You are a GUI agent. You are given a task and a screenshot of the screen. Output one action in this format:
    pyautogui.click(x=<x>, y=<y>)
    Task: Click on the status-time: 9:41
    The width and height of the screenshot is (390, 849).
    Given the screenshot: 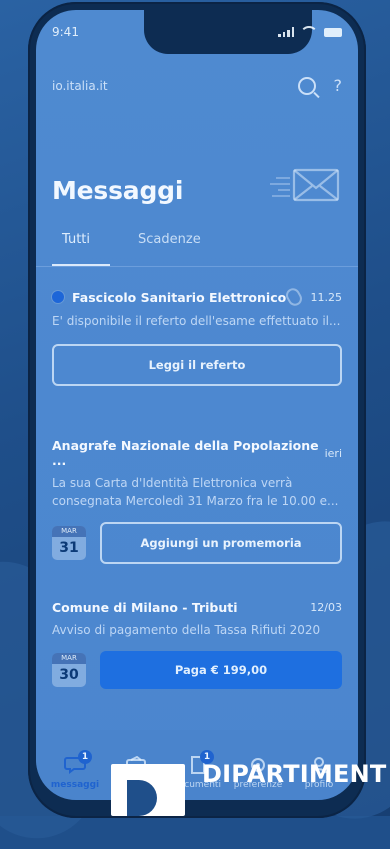 What is the action you would take?
    pyautogui.click(x=65, y=32)
    